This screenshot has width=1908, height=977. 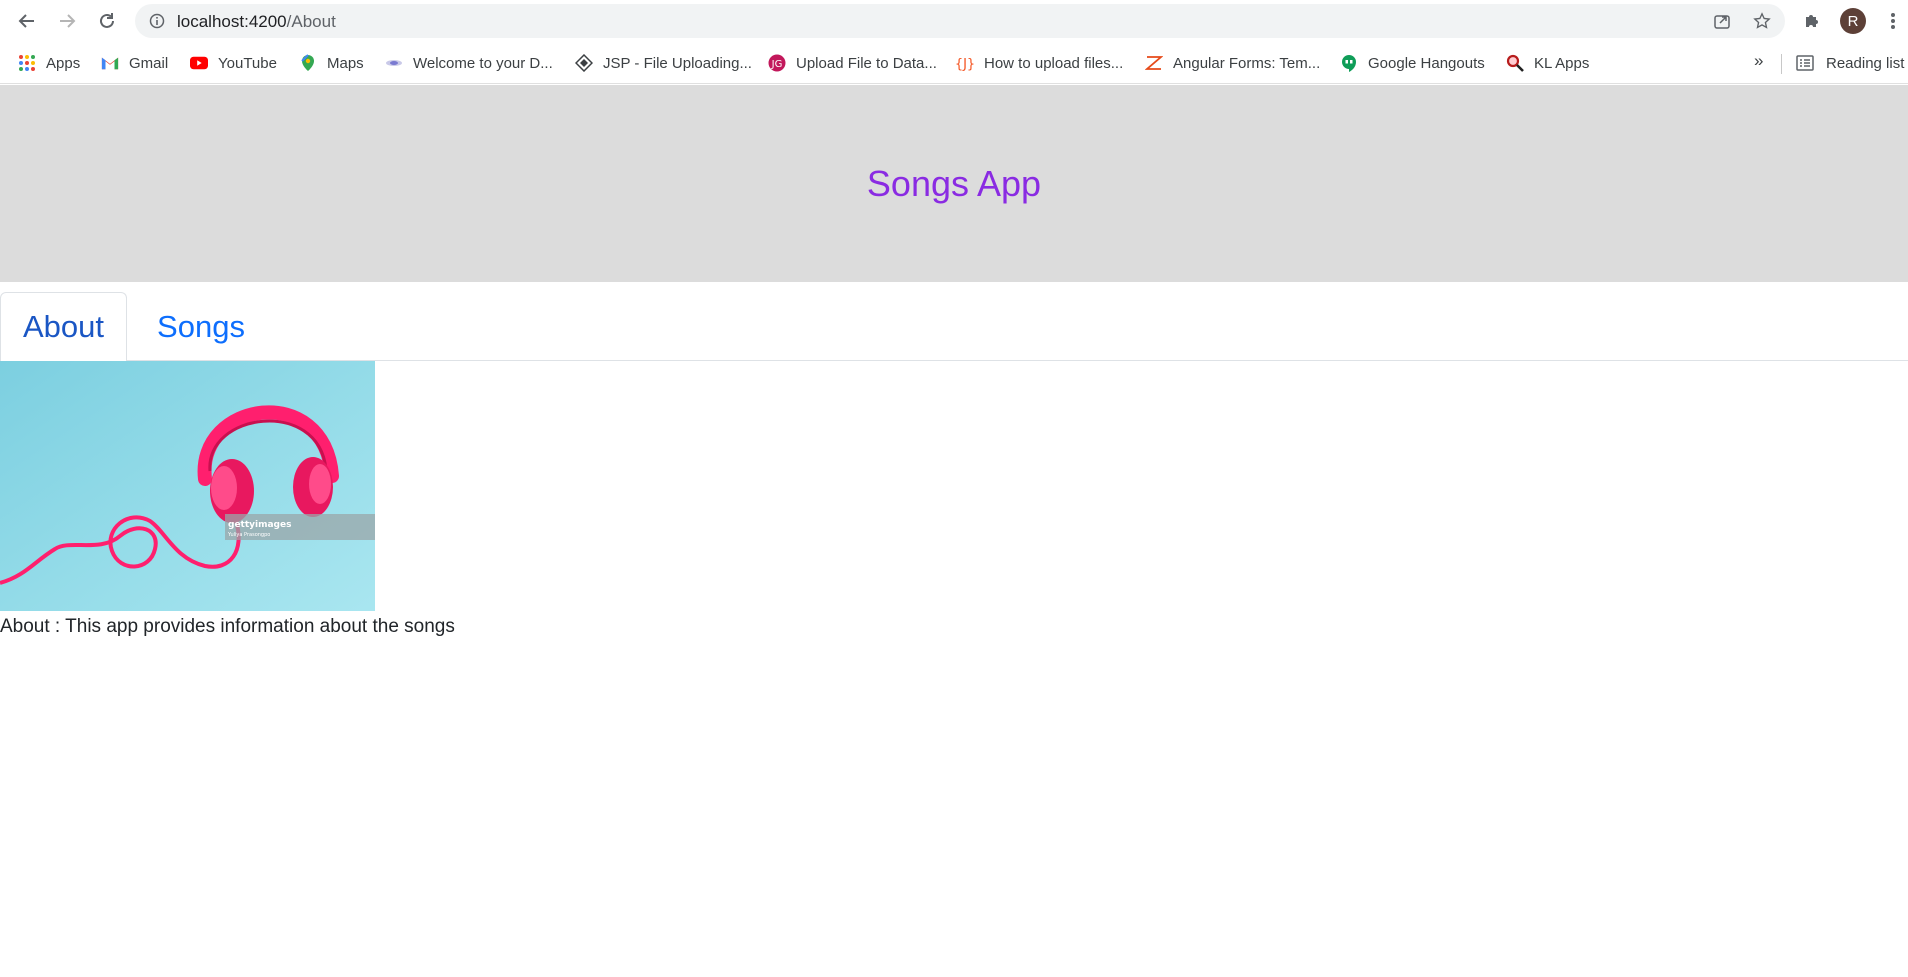 What do you see at coordinates (157, 23) in the screenshot?
I see `site-info-icon` at bounding box center [157, 23].